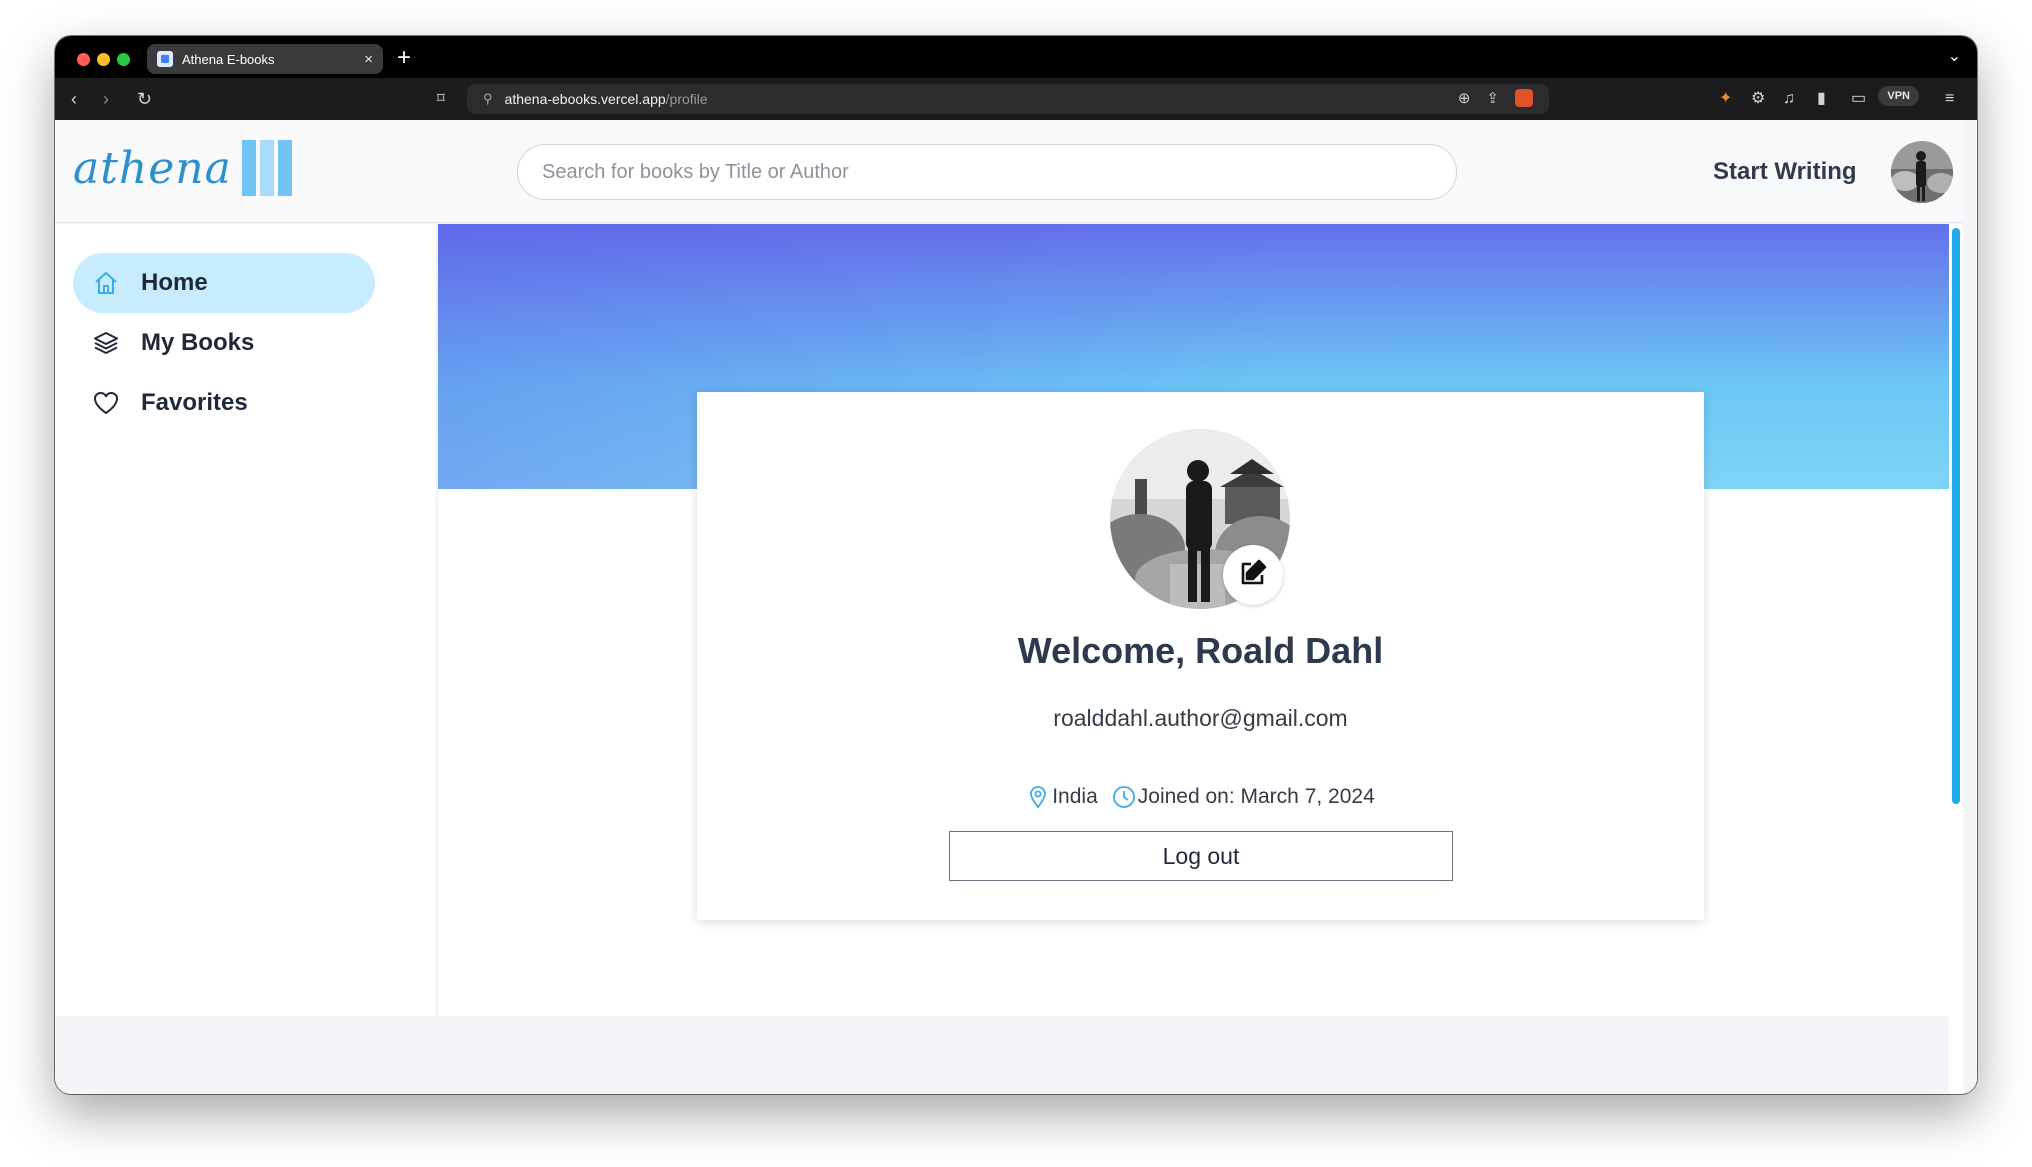 This screenshot has height=1167, width=2032. I want to click on forward-icon: ›, so click(106, 99).